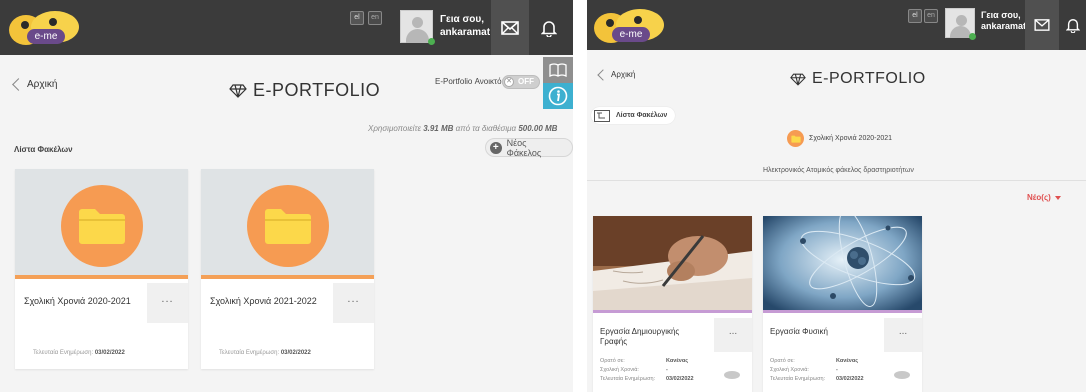  Describe the element at coordinates (602, 115) in the screenshot. I see `folder-tree-icon` at that location.